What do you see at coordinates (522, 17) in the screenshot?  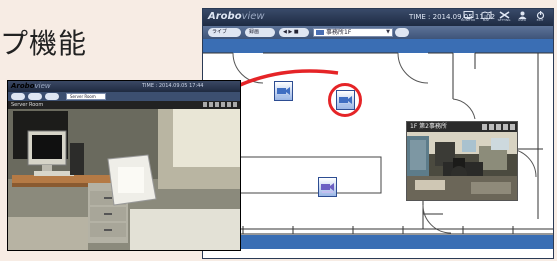 I see `user-icon: USER` at bounding box center [522, 17].